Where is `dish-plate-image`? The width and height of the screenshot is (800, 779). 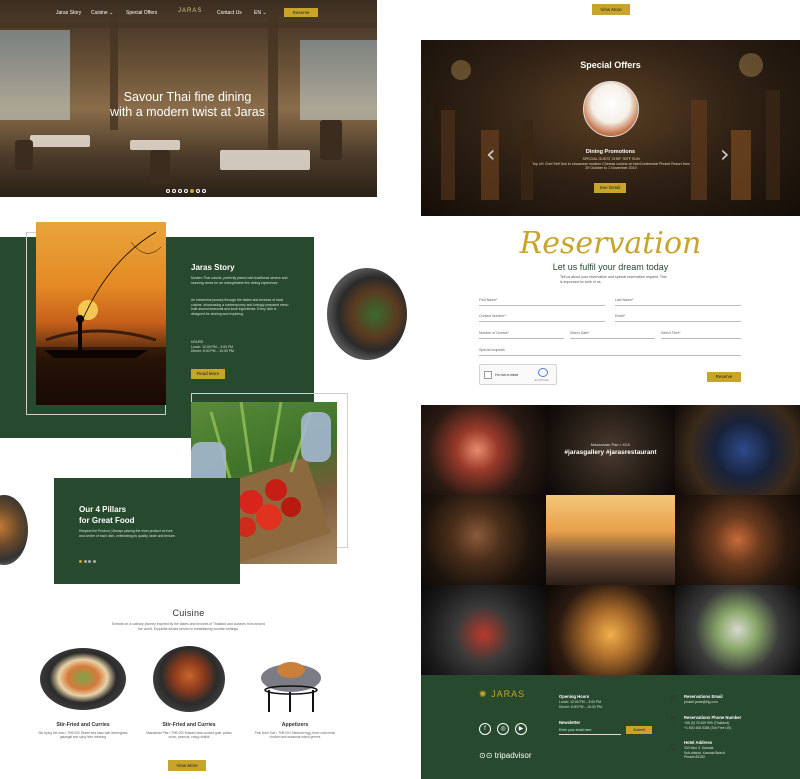
dish-plate-image is located at coordinates (367, 314).